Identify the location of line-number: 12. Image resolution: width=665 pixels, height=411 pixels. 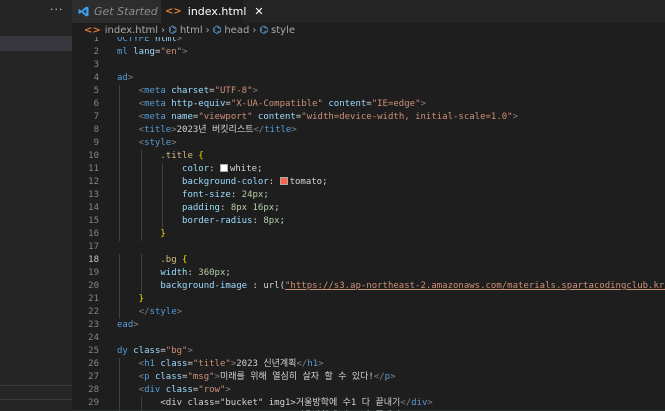
(93, 182).